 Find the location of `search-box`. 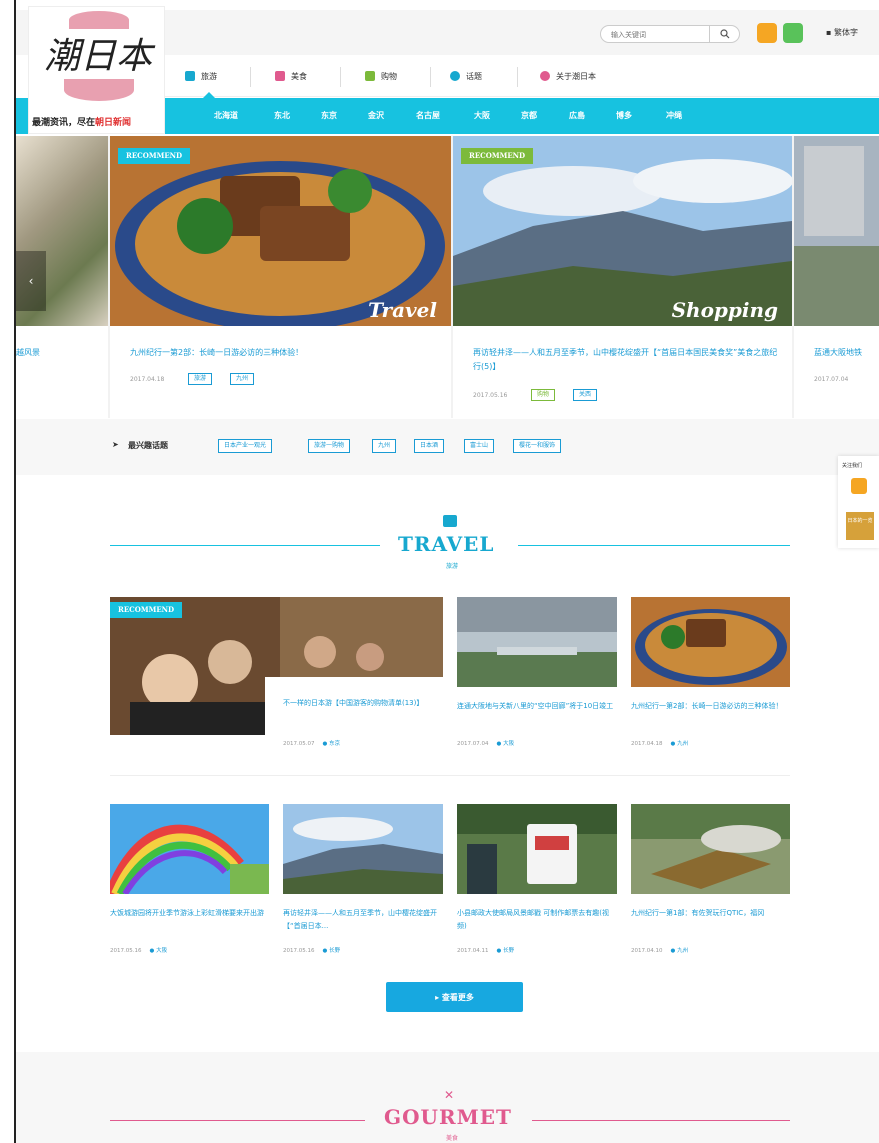

search-box is located at coordinates (670, 34).